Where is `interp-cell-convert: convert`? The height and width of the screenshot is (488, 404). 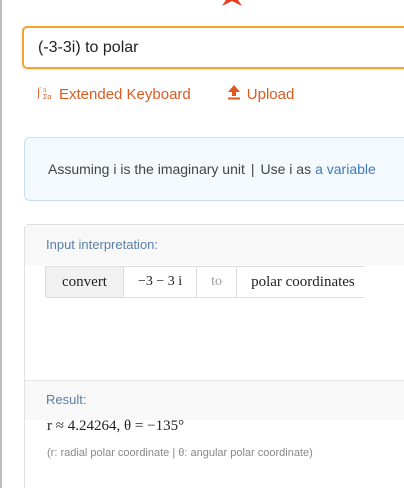
interp-cell-convert: convert is located at coordinates (85, 282).